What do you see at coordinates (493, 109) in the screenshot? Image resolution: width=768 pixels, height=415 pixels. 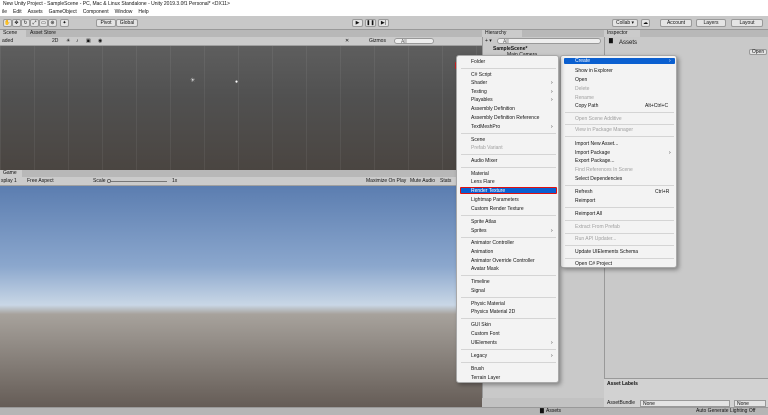 I see `menu-item-assembly-definition: Assembly Definition` at bounding box center [493, 109].